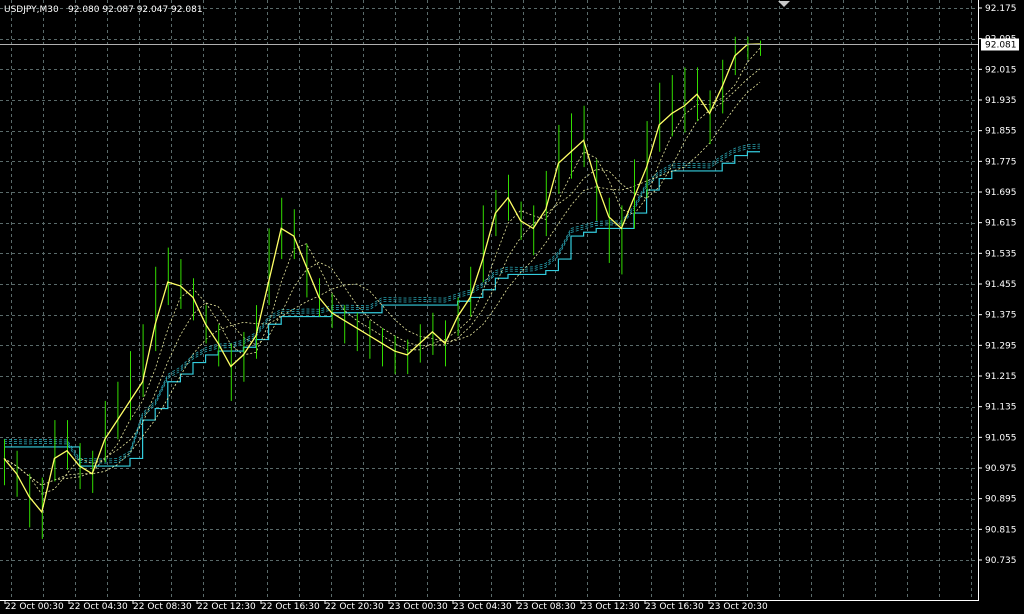 This screenshot has height=614, width=1024. What do you see at coordinates (1001, 9) in the screenshot?
I see `price-tick-label: 92.175` at bounding box center [1001, 9].